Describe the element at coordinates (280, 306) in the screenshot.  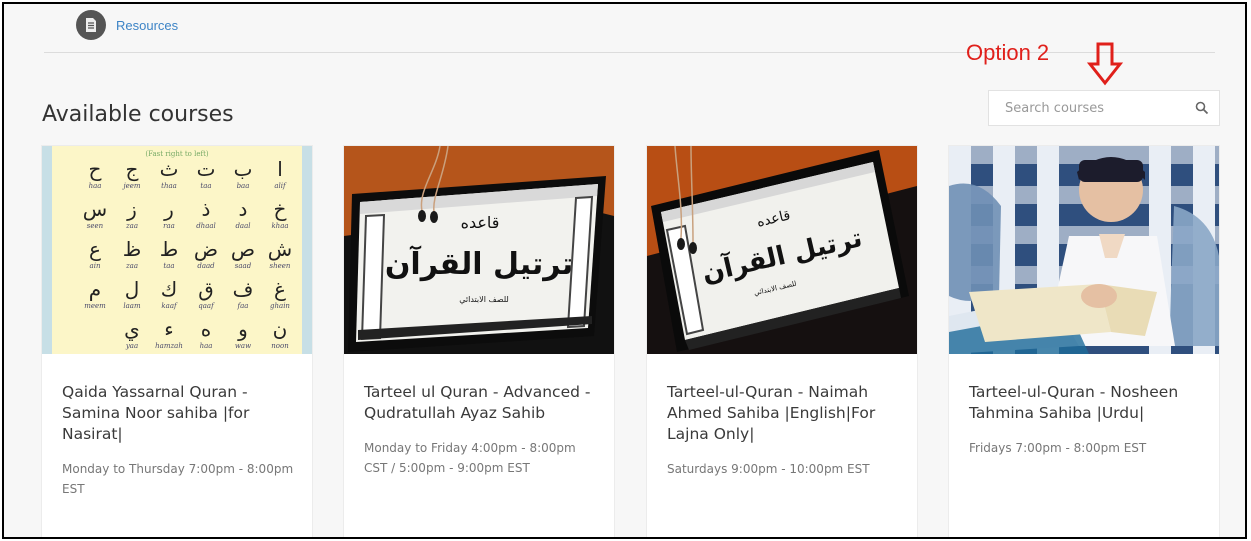
I see `letter-name: ghain` at that location.